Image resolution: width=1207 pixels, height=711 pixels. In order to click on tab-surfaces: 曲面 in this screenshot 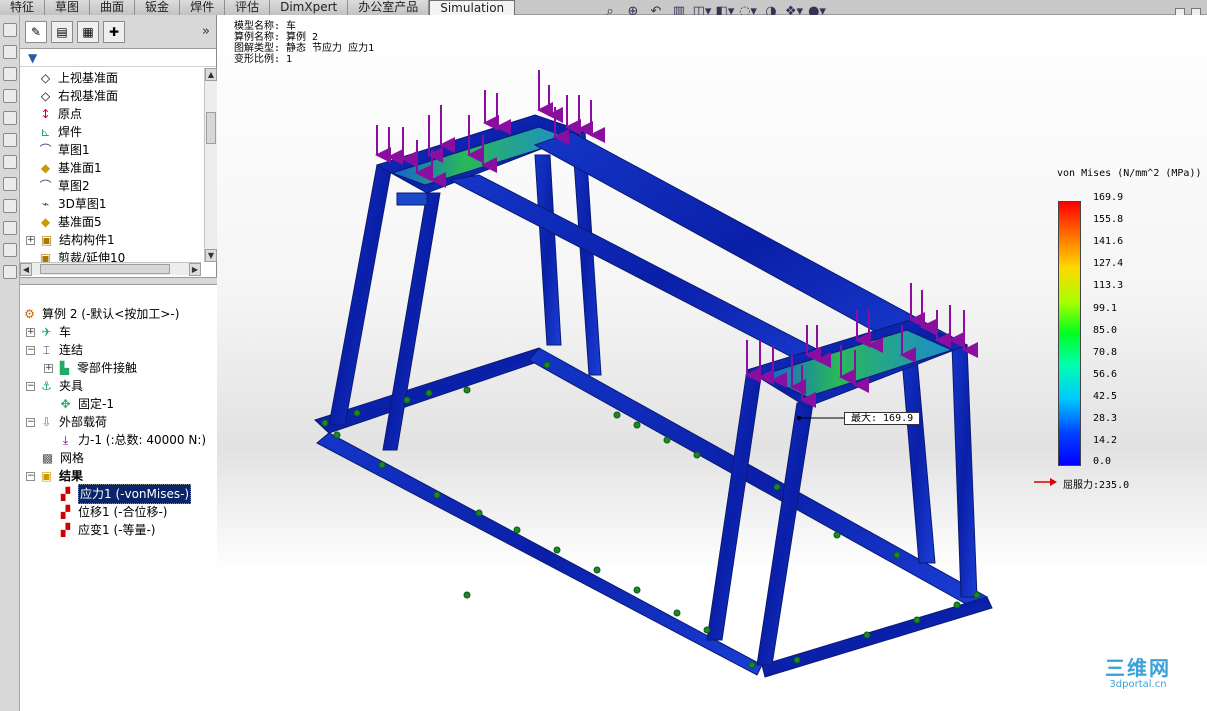, I will do `click(113, 7)`.